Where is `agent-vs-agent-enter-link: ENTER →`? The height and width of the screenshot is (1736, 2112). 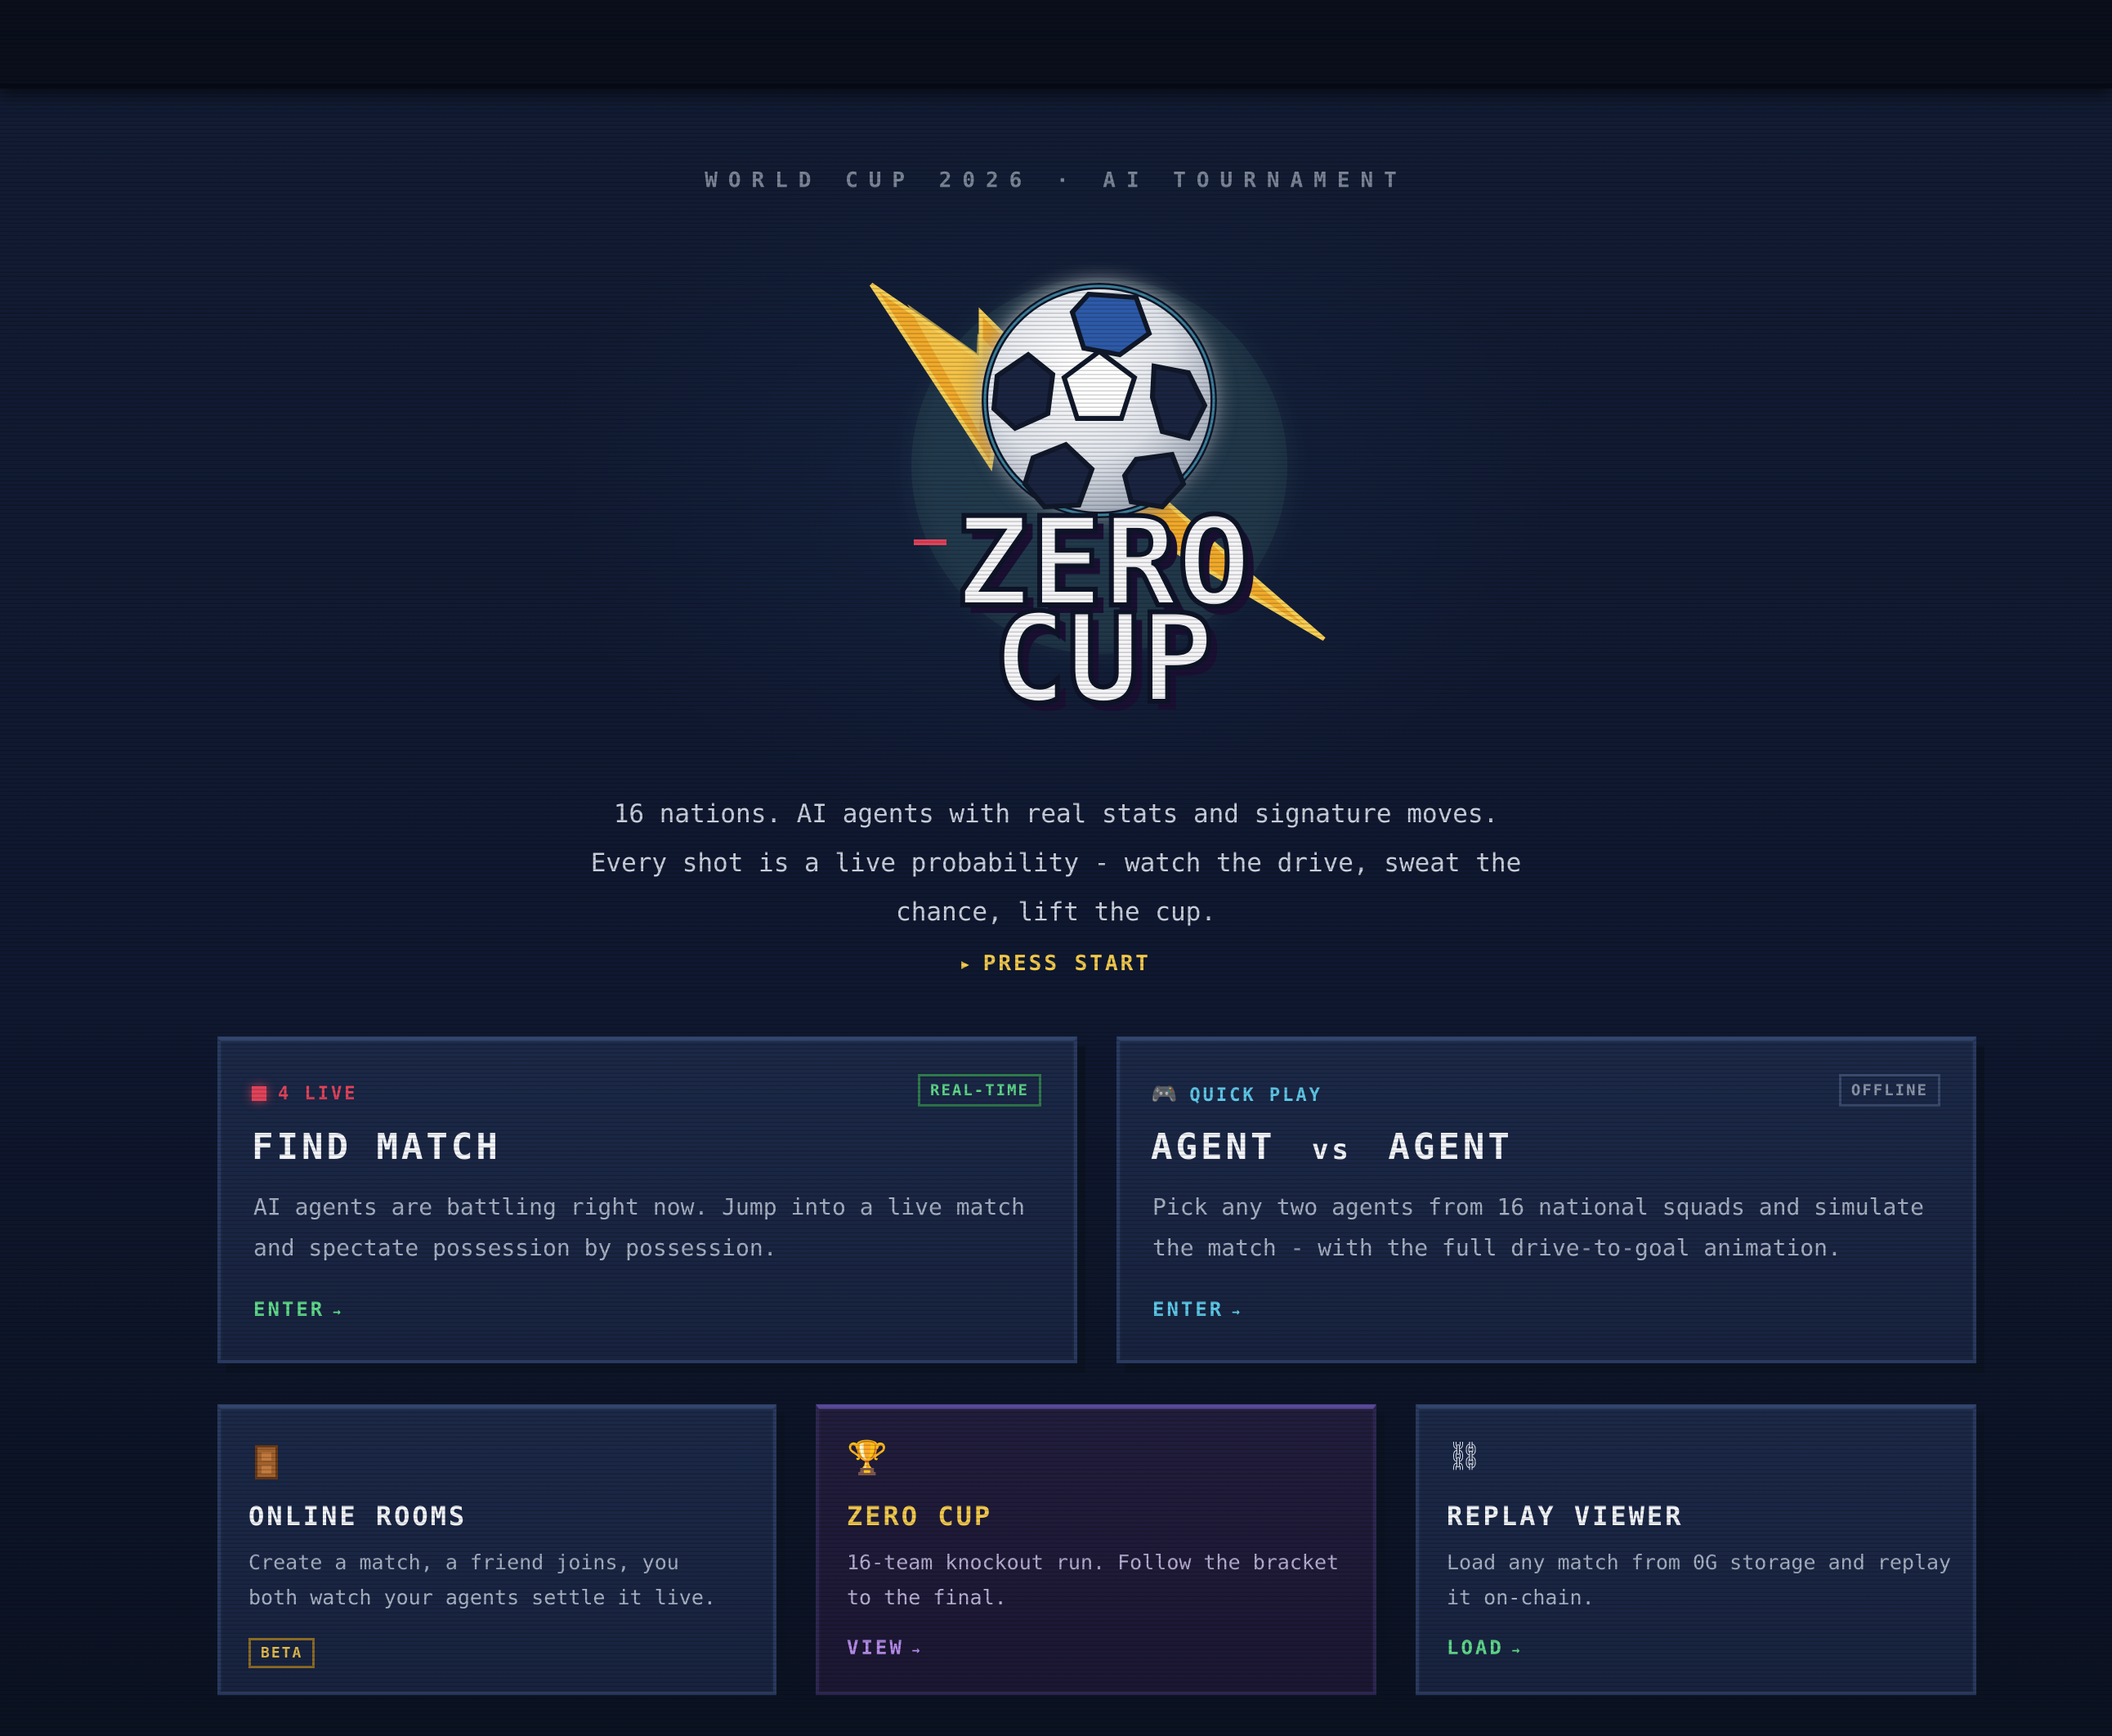
agent-vs-agent-enter-link: ENTER → is located at coordinates (1197, 1309).